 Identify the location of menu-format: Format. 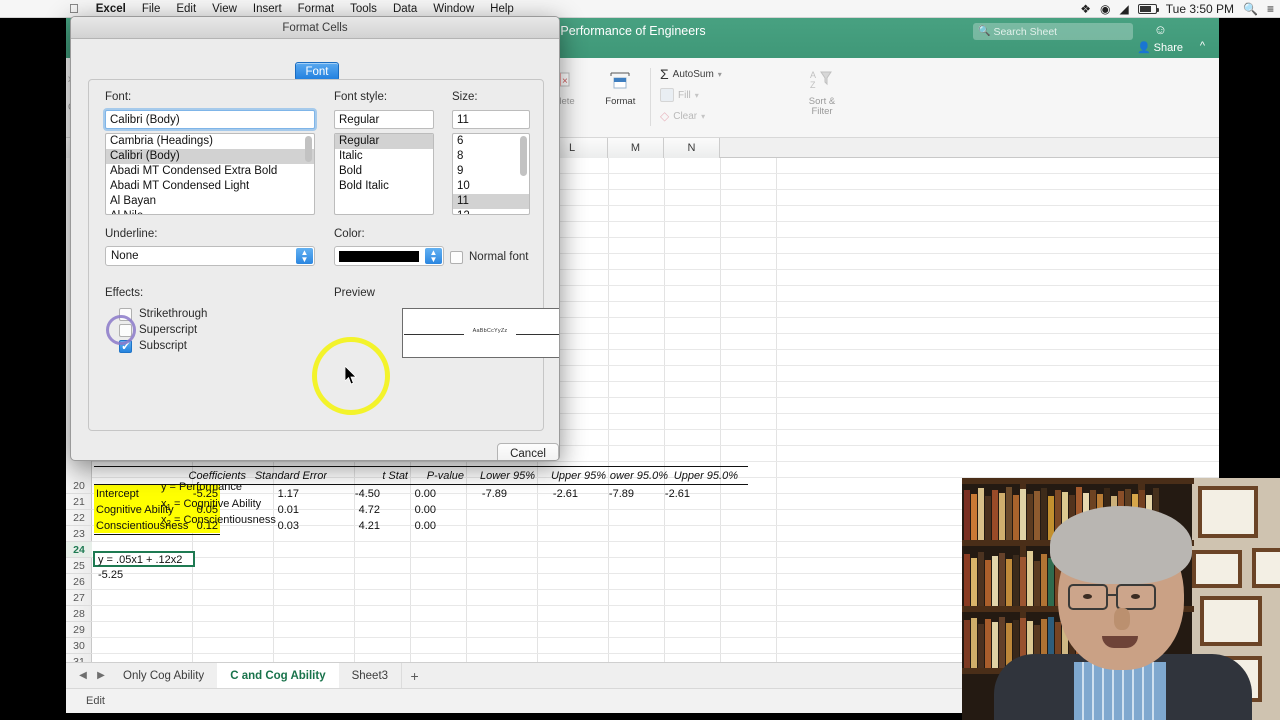
(316, 9).